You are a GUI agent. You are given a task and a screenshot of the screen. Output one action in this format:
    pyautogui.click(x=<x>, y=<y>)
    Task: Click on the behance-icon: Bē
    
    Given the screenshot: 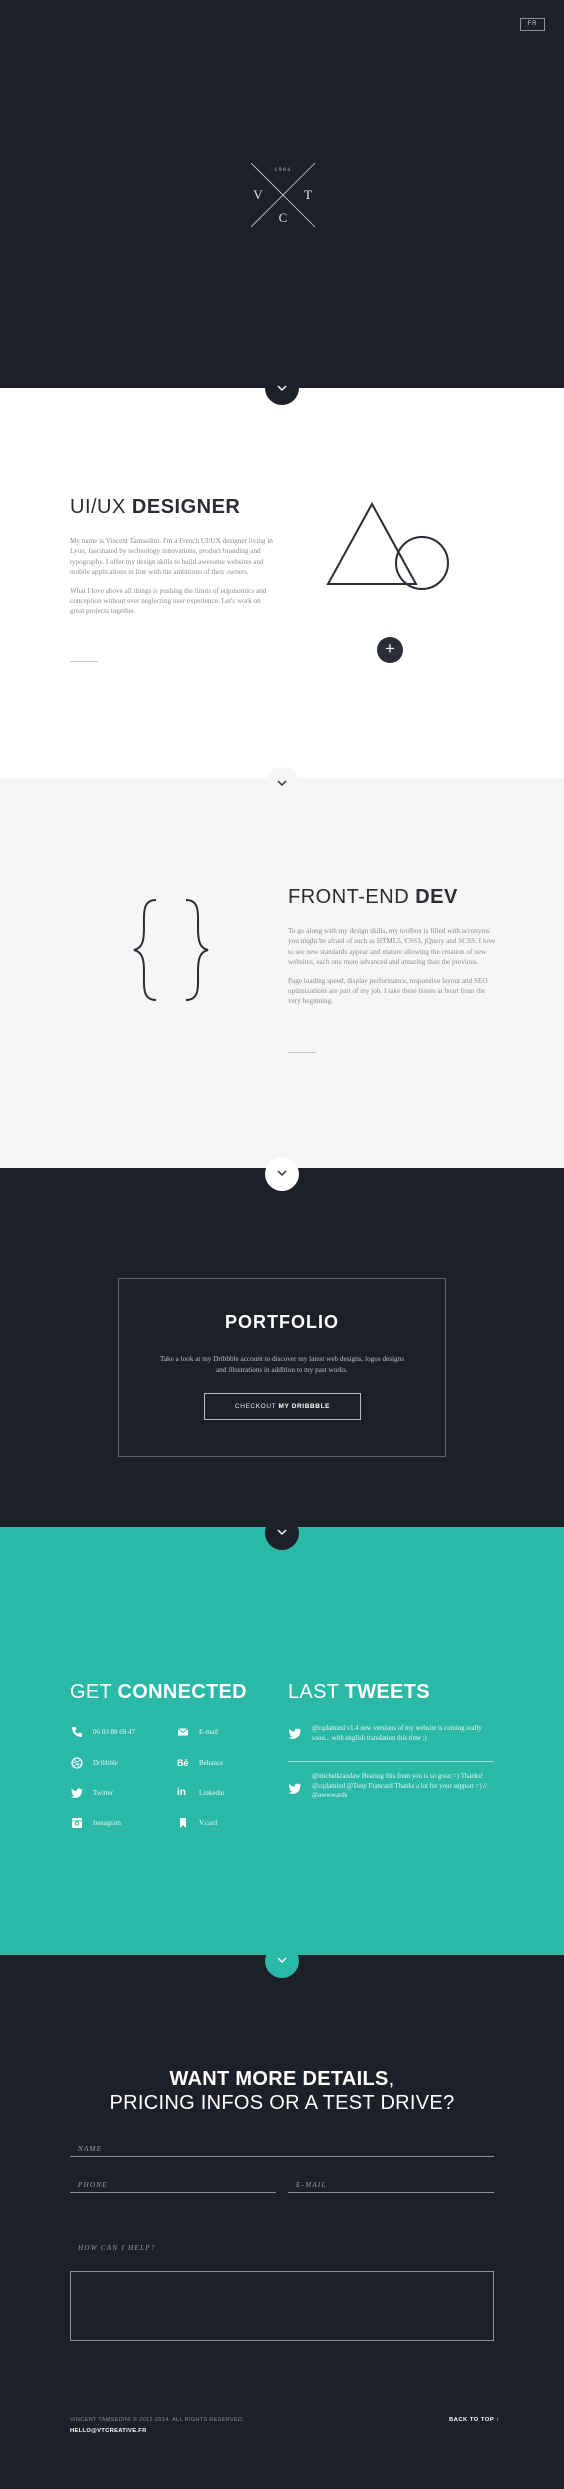 What is the action you would take?
    pyautogui.click(x=183, y=1763)
    